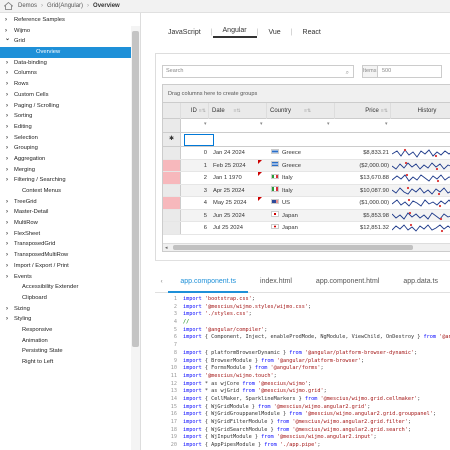  What do you see at coordinates (70, 180) in the screenshot?
I see `sidebar-item-filtering-searching: › Filtering / Searching` at bounding box center [70, 180].